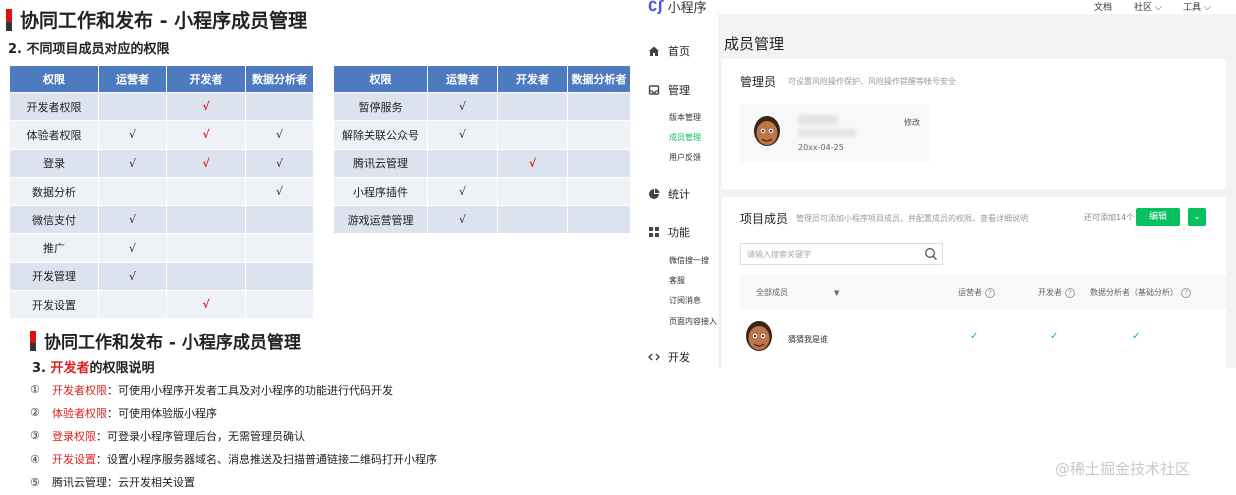 The image size is (1236, 495). I want to click on table-row: 腾讯云管理 √, so click(482, 163).